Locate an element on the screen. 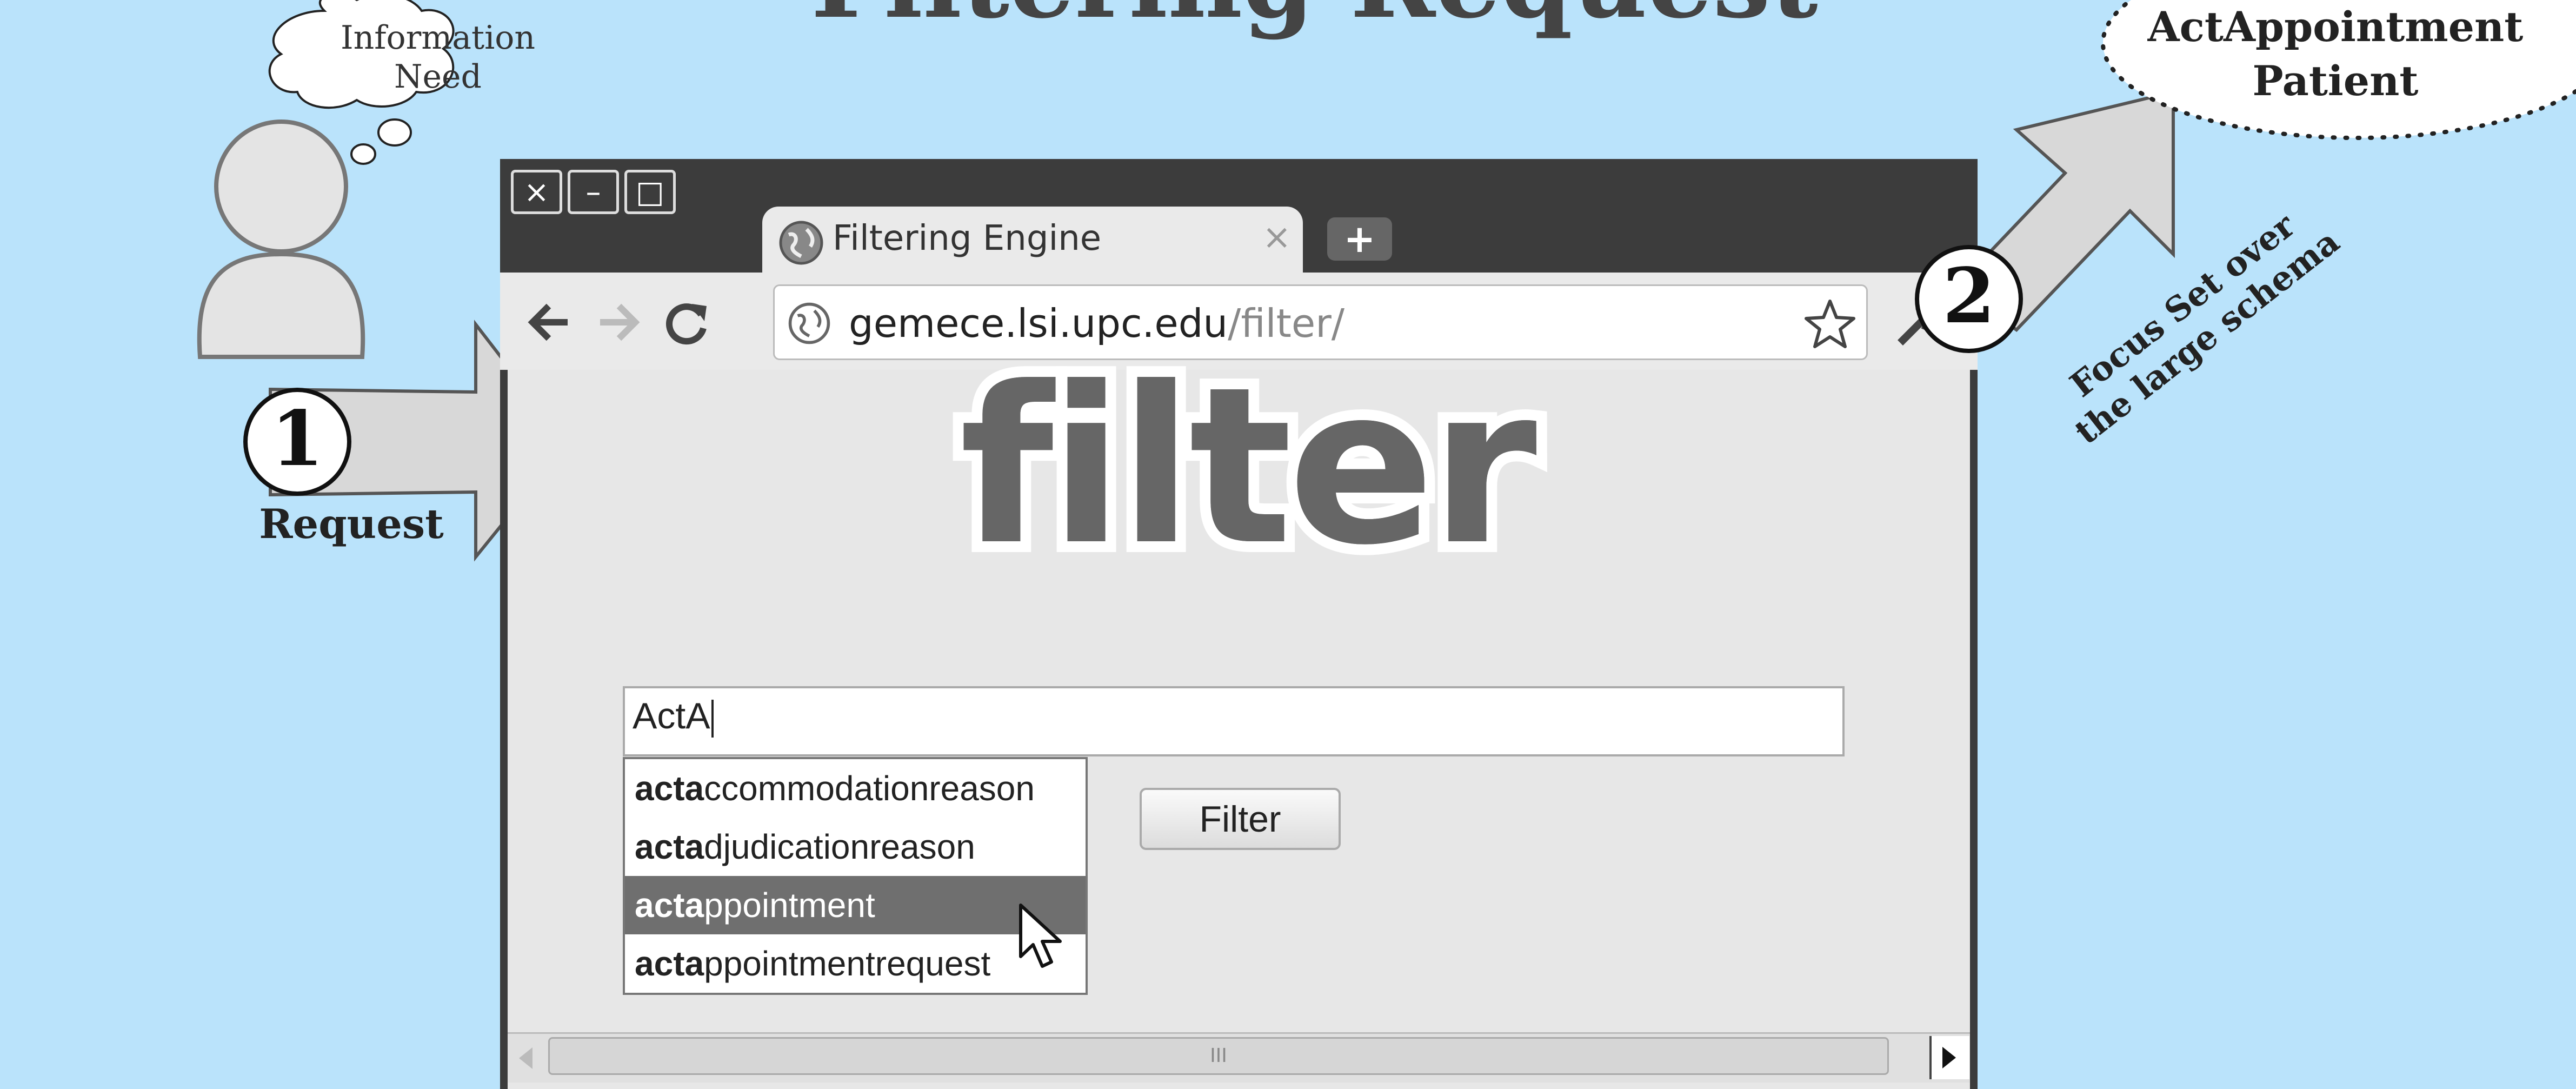 This screenshot has width=2576, height=1089. close-window-button: × is located at coordinates (536, 192).